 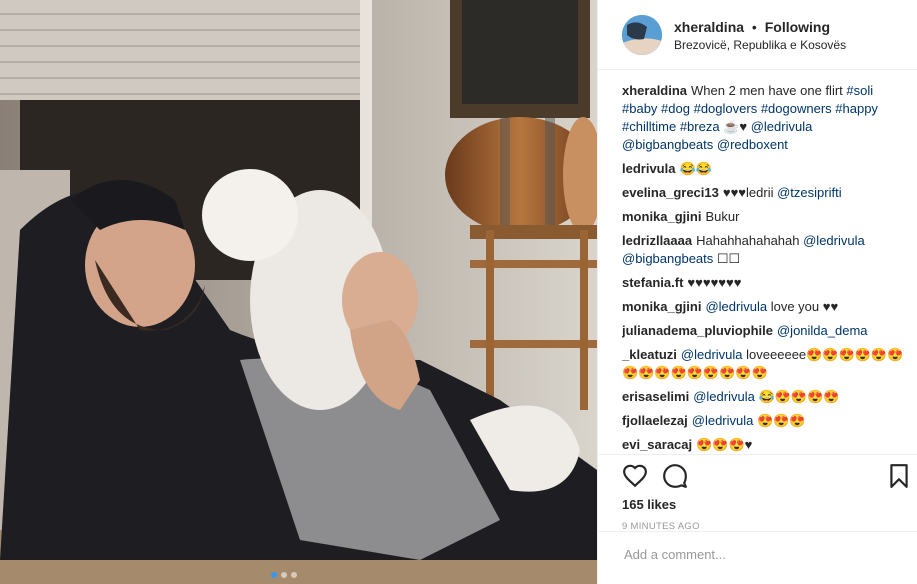 What do you see at coordinates (763, 283) in the screenshot?
I see `comment-item: stefania.ft ♥♥♥♥♥♥♥` at bounding box center [763, 283].